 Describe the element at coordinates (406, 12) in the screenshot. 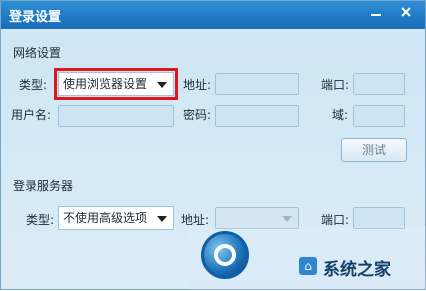

I see `close-icon` at that location.